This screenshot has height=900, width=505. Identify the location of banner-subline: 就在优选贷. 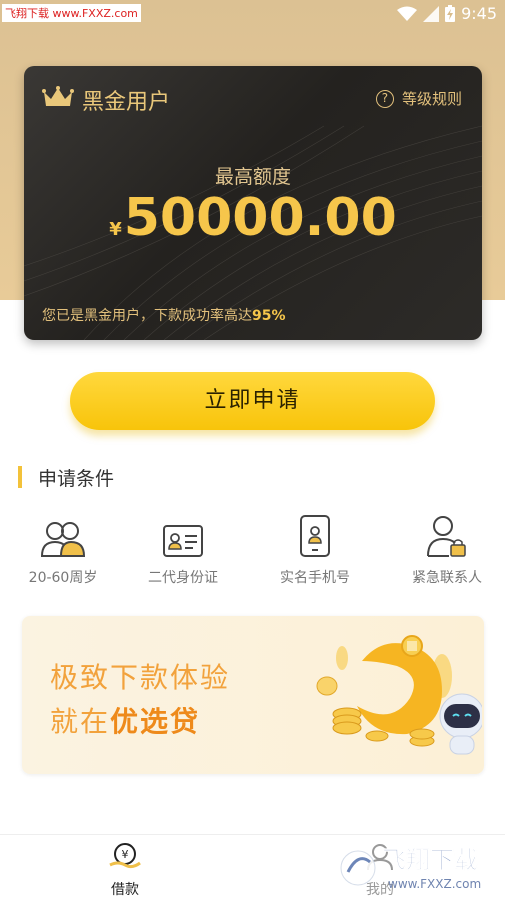
(125, 720).